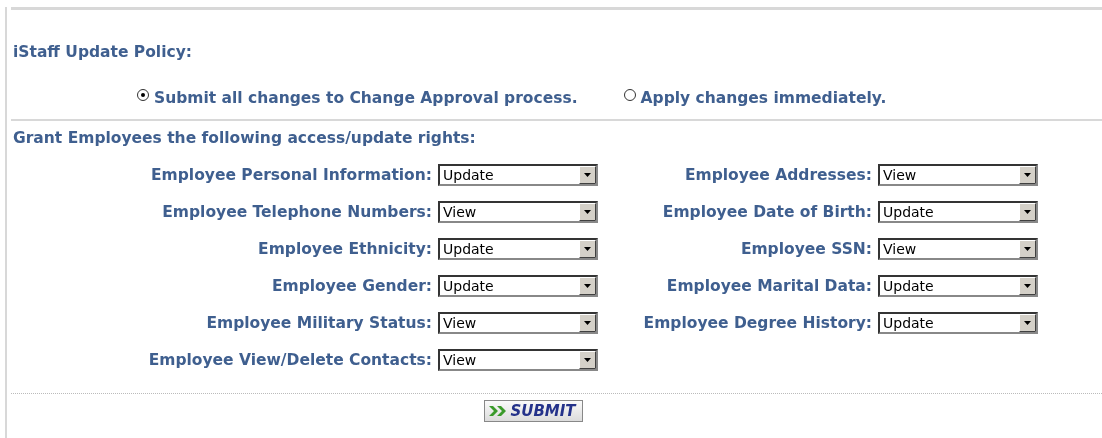 Image resolution: width=1102 pixels, height=438 pixels. I want to click on field-label: Employee Date of Birth:, so click(766, 212).